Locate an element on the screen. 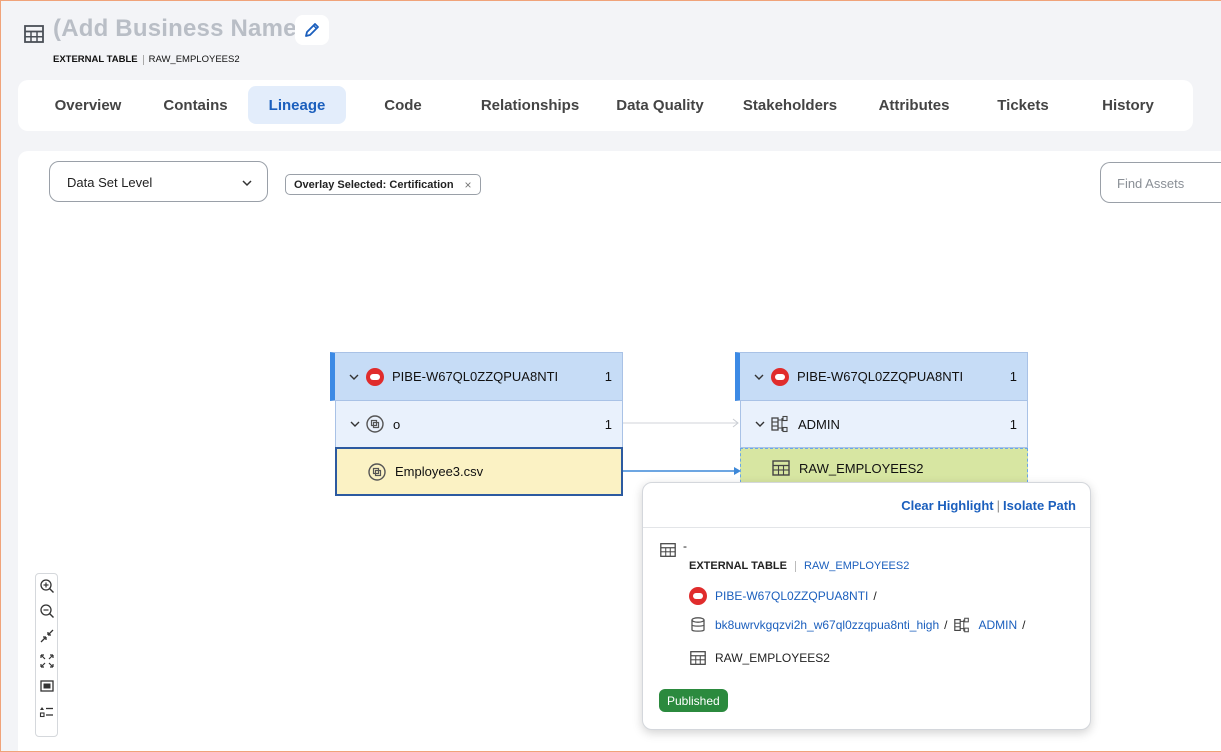  popup-path-db: PIBE-W67QL0ZZQPUA8NTI is located at coordinates (791, 596).